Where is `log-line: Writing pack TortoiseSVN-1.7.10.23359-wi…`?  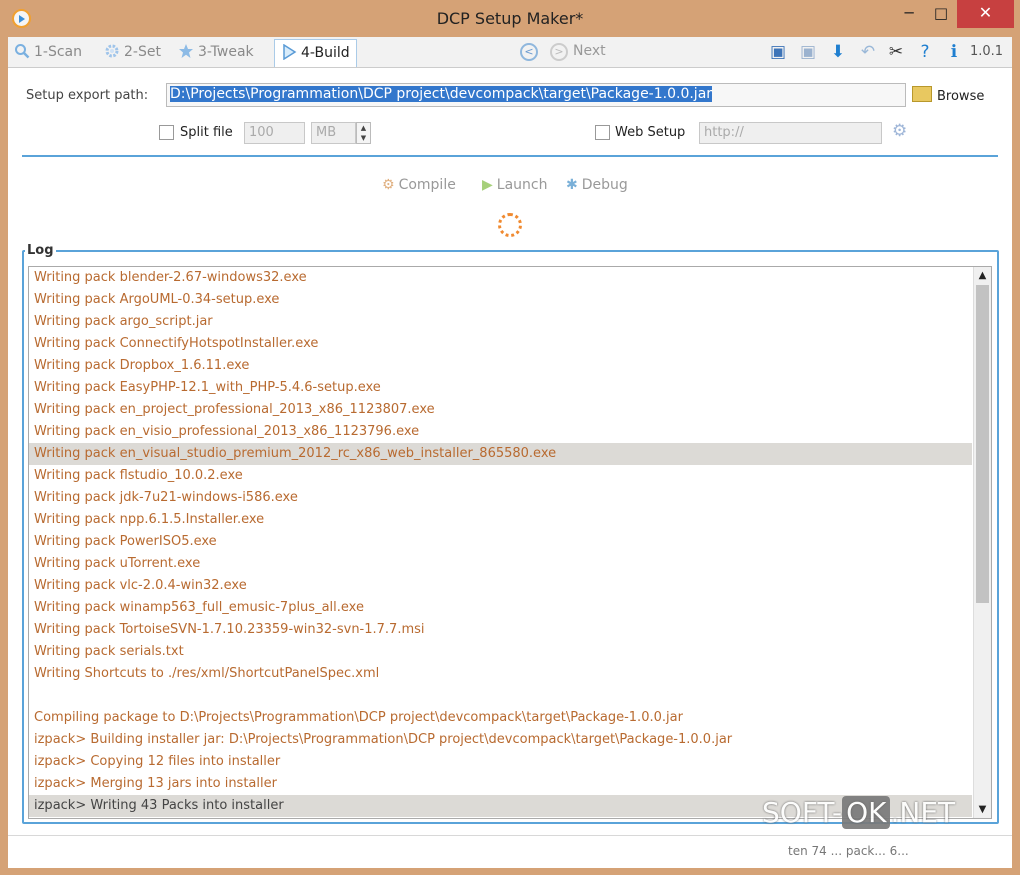
log-line: Writing pack TortoiseSVN-1.7.10.23359-wi… is located at coordinates (229, 629).